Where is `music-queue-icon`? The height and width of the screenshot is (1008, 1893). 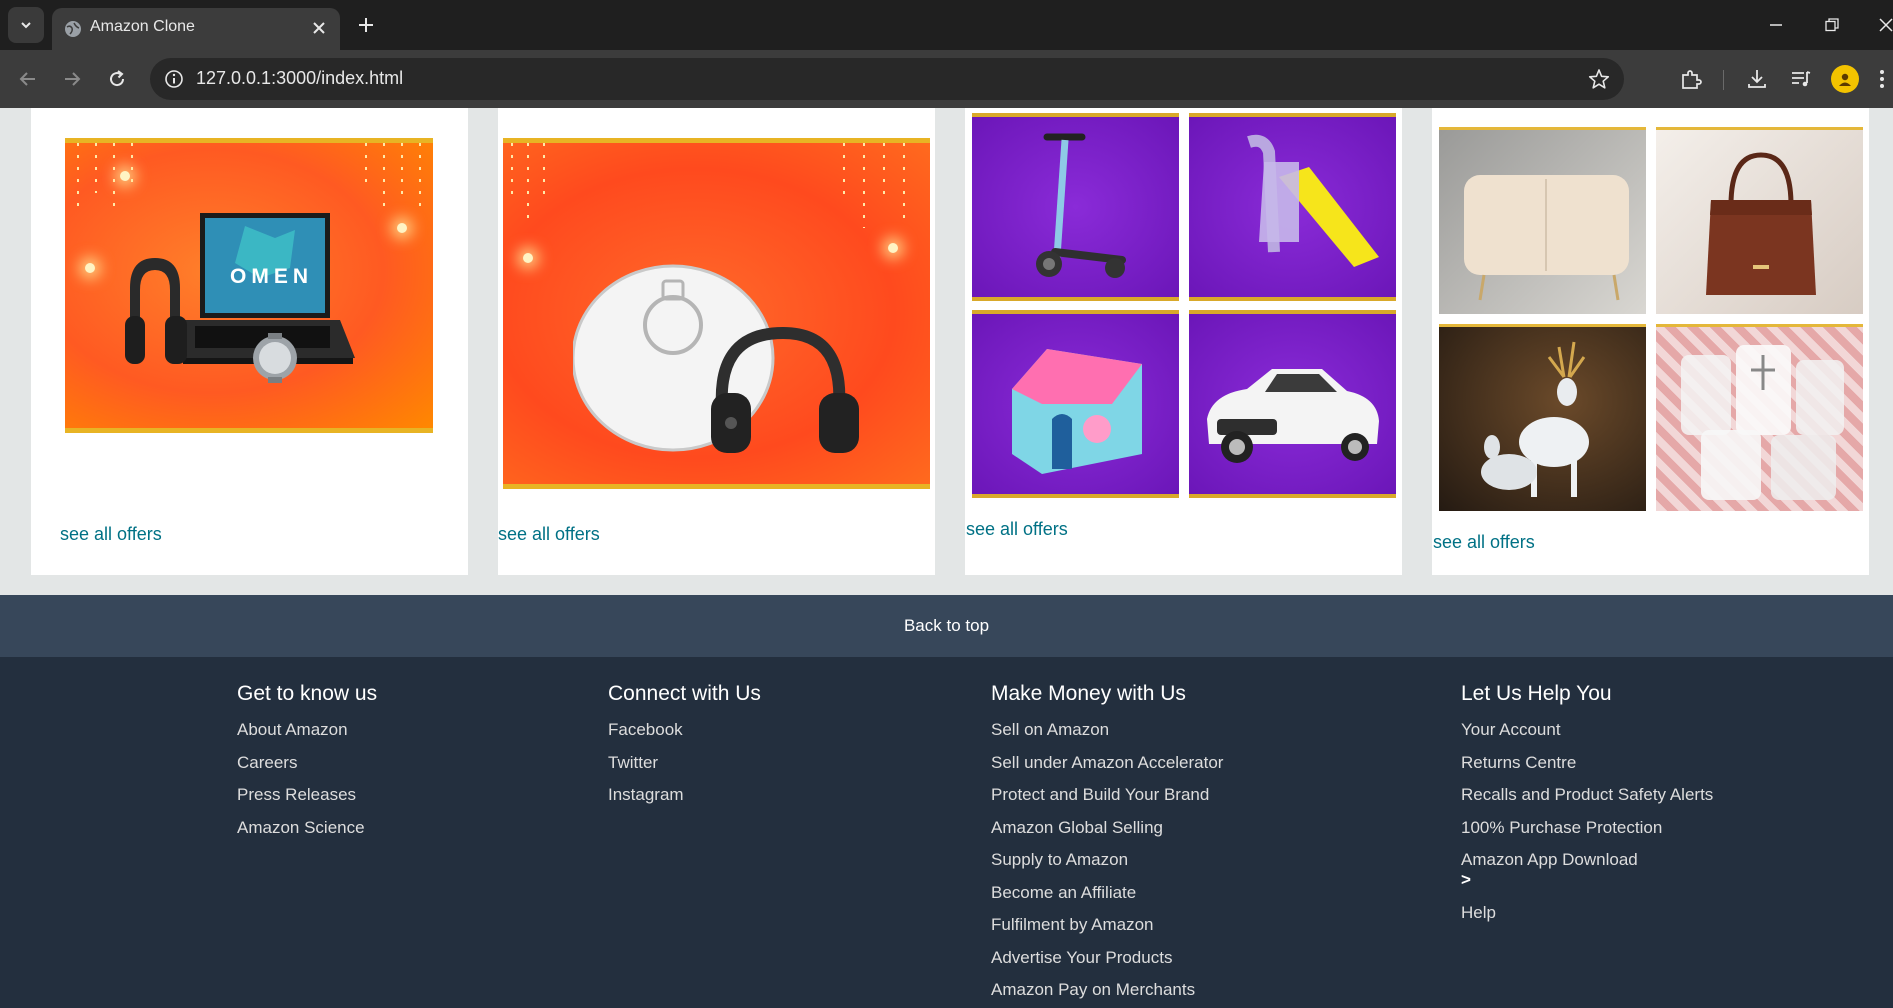 music-queue-icon is located at coordinates (1801, 79).